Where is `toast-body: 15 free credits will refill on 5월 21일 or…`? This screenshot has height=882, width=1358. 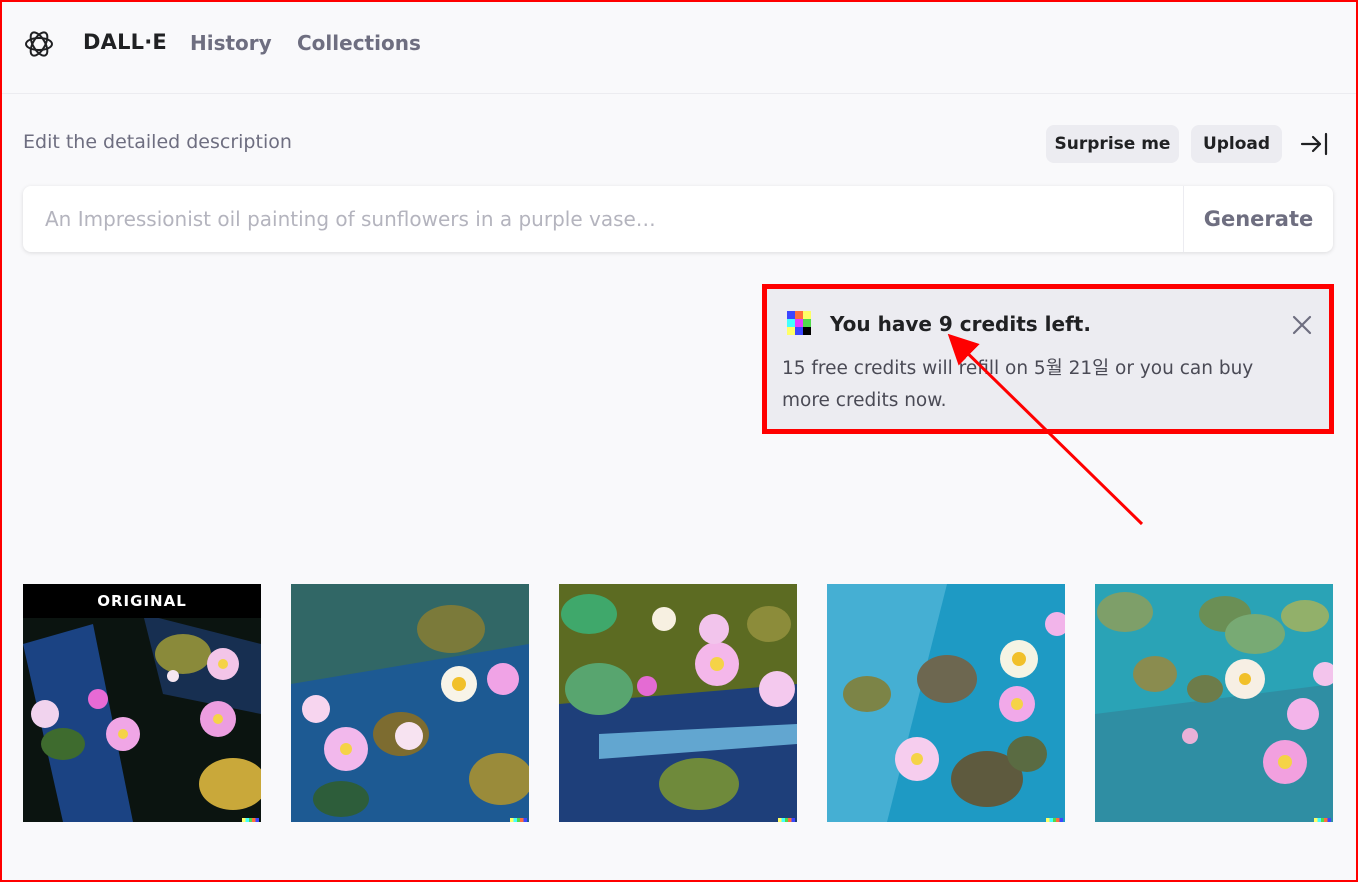
toast-body: 15 free credits will refill on 5월 21일 or… is located at coordinates (1018, 384).